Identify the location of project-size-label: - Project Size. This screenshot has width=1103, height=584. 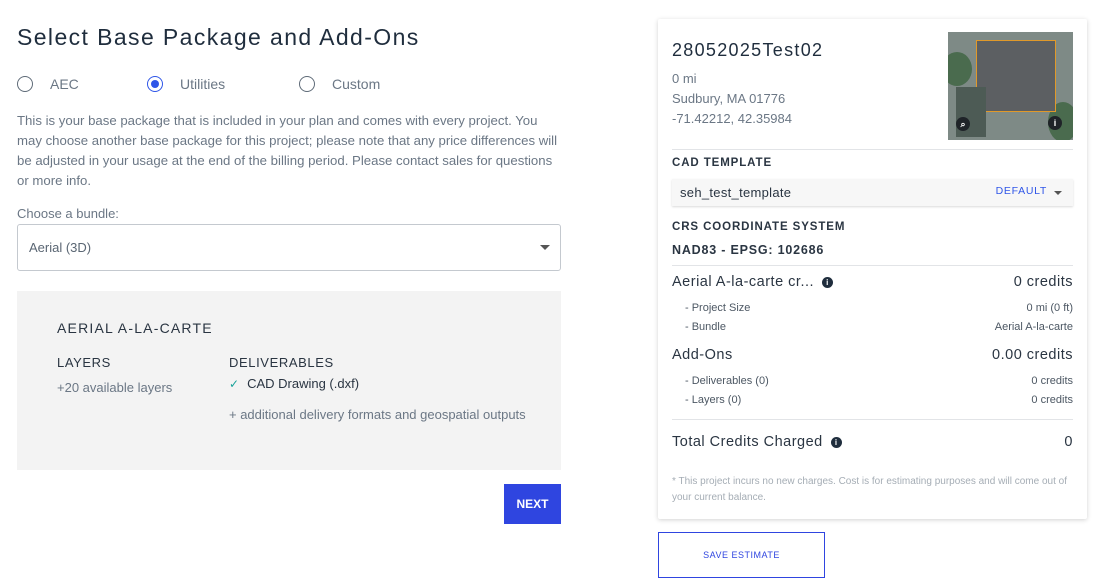
(718, 308).